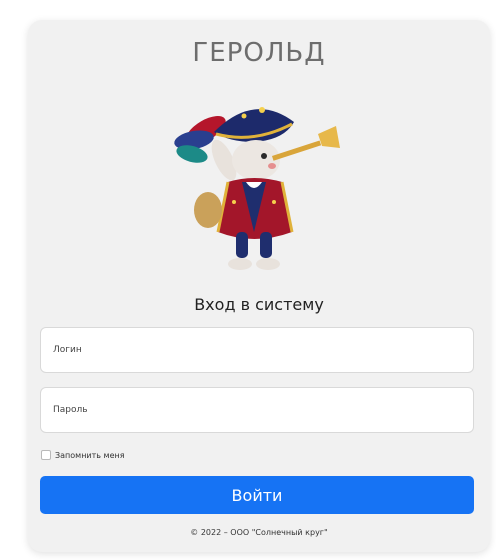 This screenshot has width=496, height=560. I want to click on login-input, so click(257, 350).